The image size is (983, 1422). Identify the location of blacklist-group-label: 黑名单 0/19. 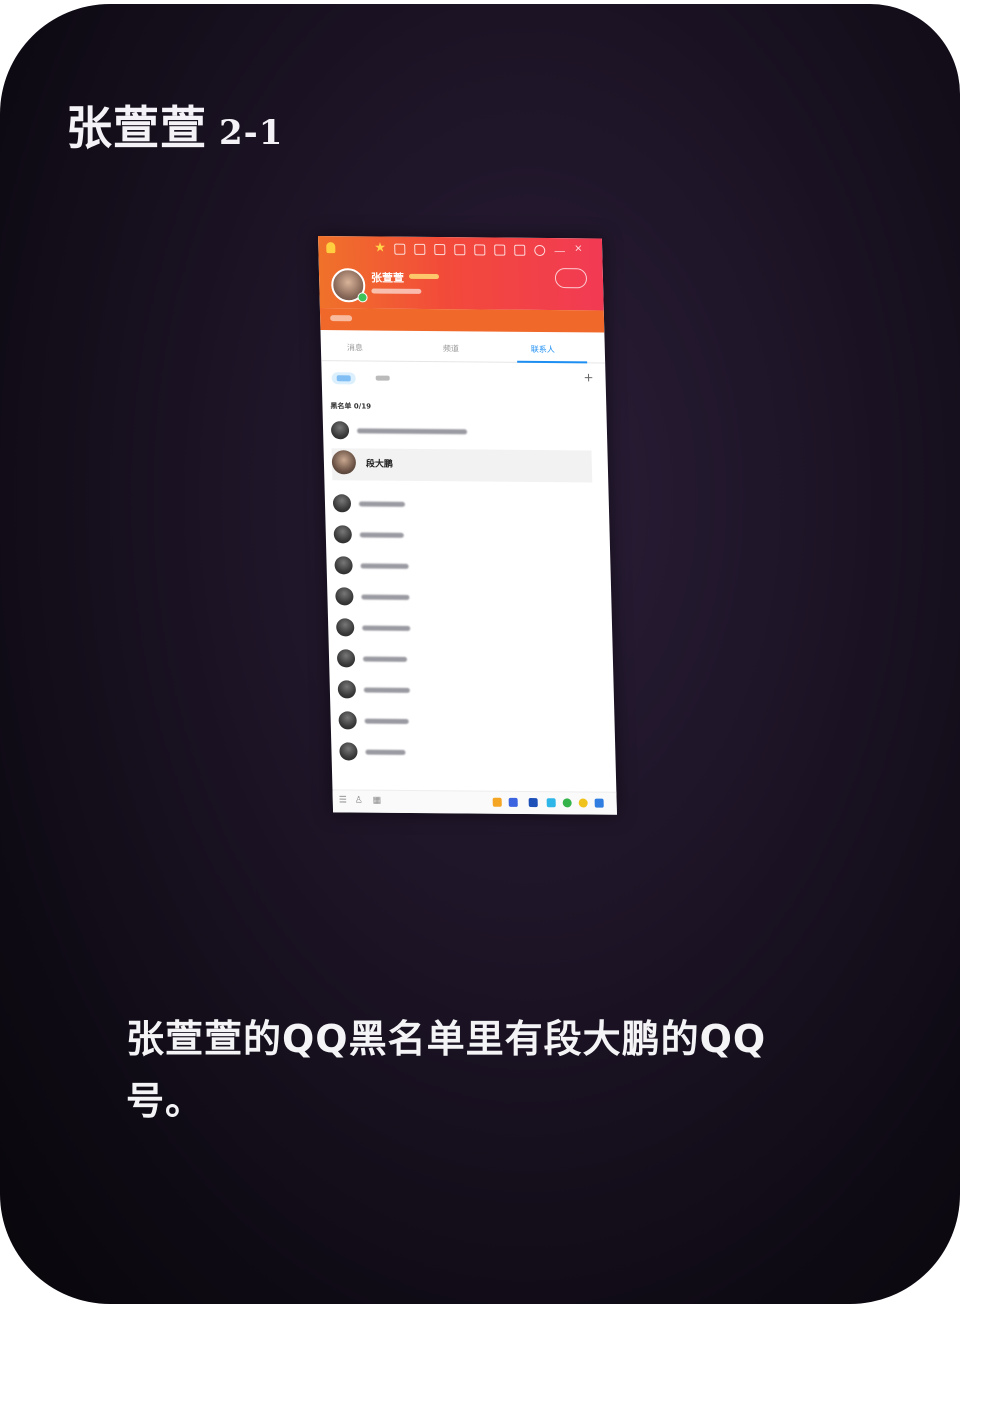
(350, 406).